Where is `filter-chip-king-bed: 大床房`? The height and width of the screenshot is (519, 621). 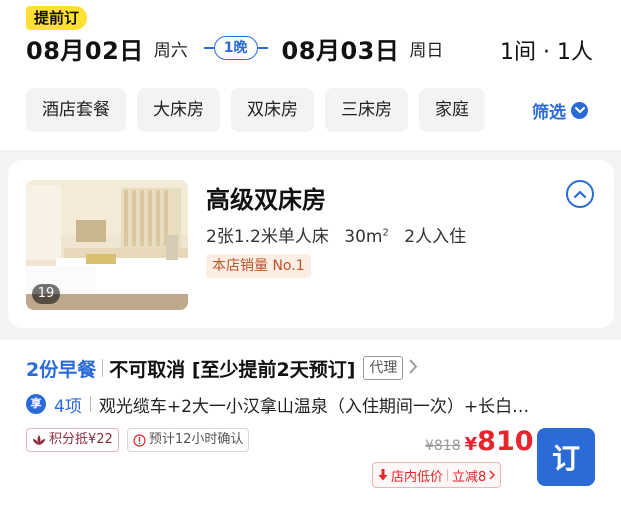
filter-chip-king-bed: 大床房 is located at coordinates (178, 110).